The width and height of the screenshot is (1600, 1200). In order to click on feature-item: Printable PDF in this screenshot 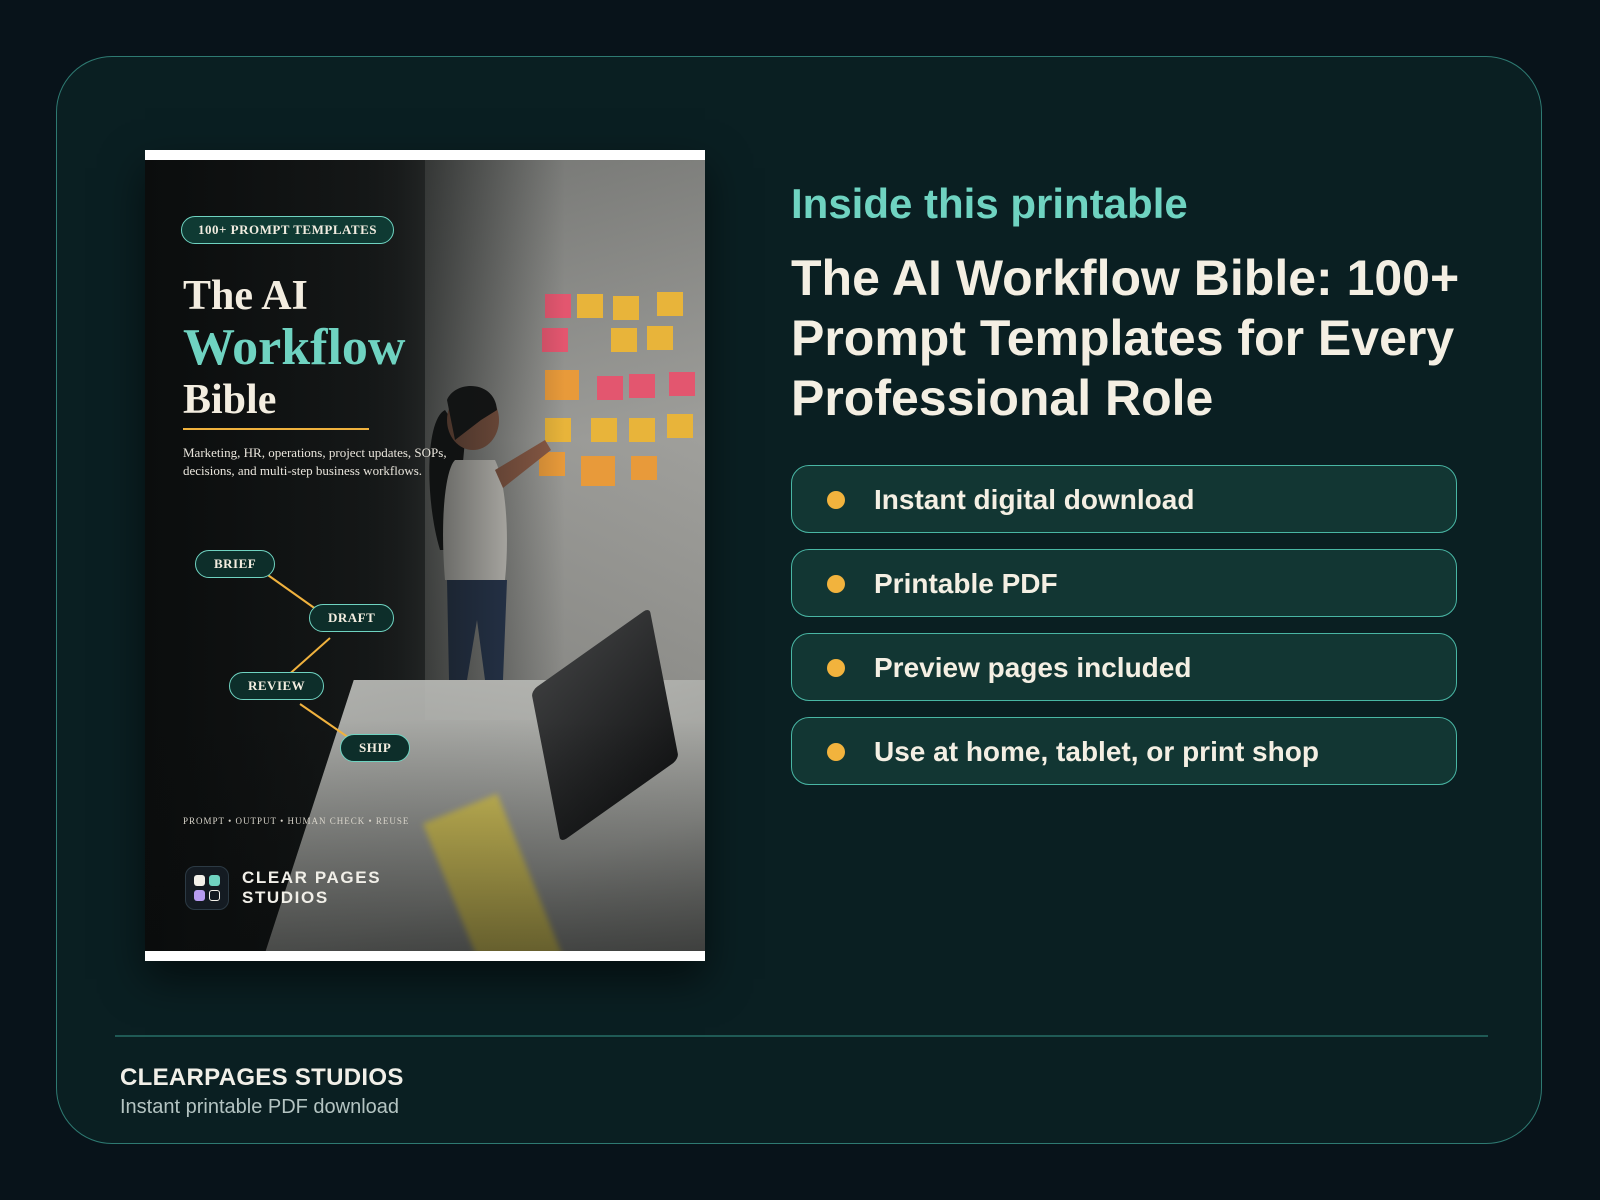, I will do `click(1124, 583)`.